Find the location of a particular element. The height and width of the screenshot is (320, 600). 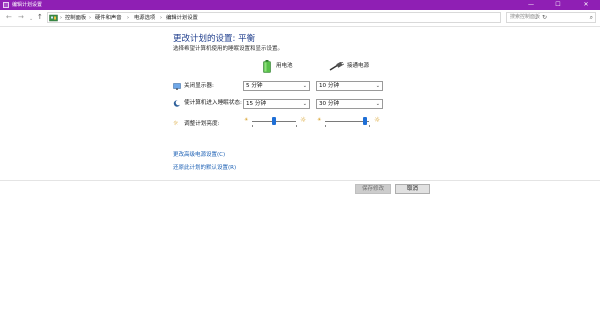

minimize-button: — is located at coordinates (531, 5).